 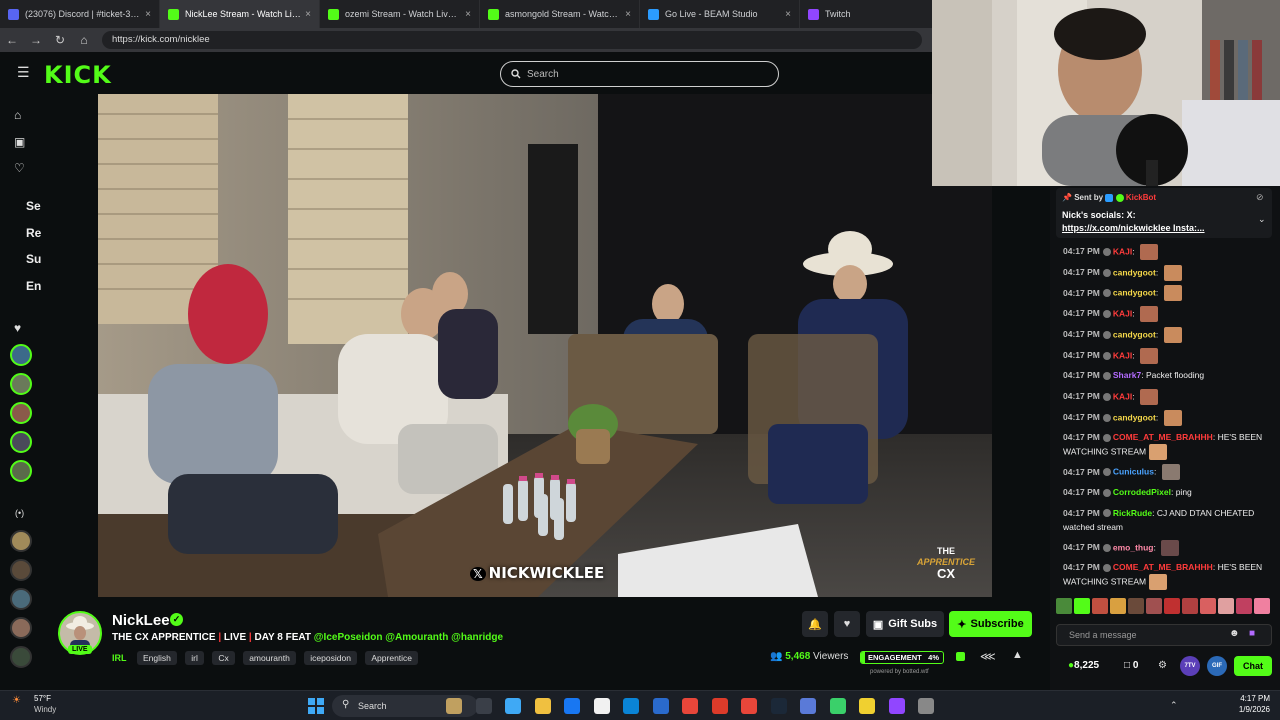 What do you see at coordinates (12, 40) in the screenshot?
I see `back-icon: ←` at bounding box center [12, 40].